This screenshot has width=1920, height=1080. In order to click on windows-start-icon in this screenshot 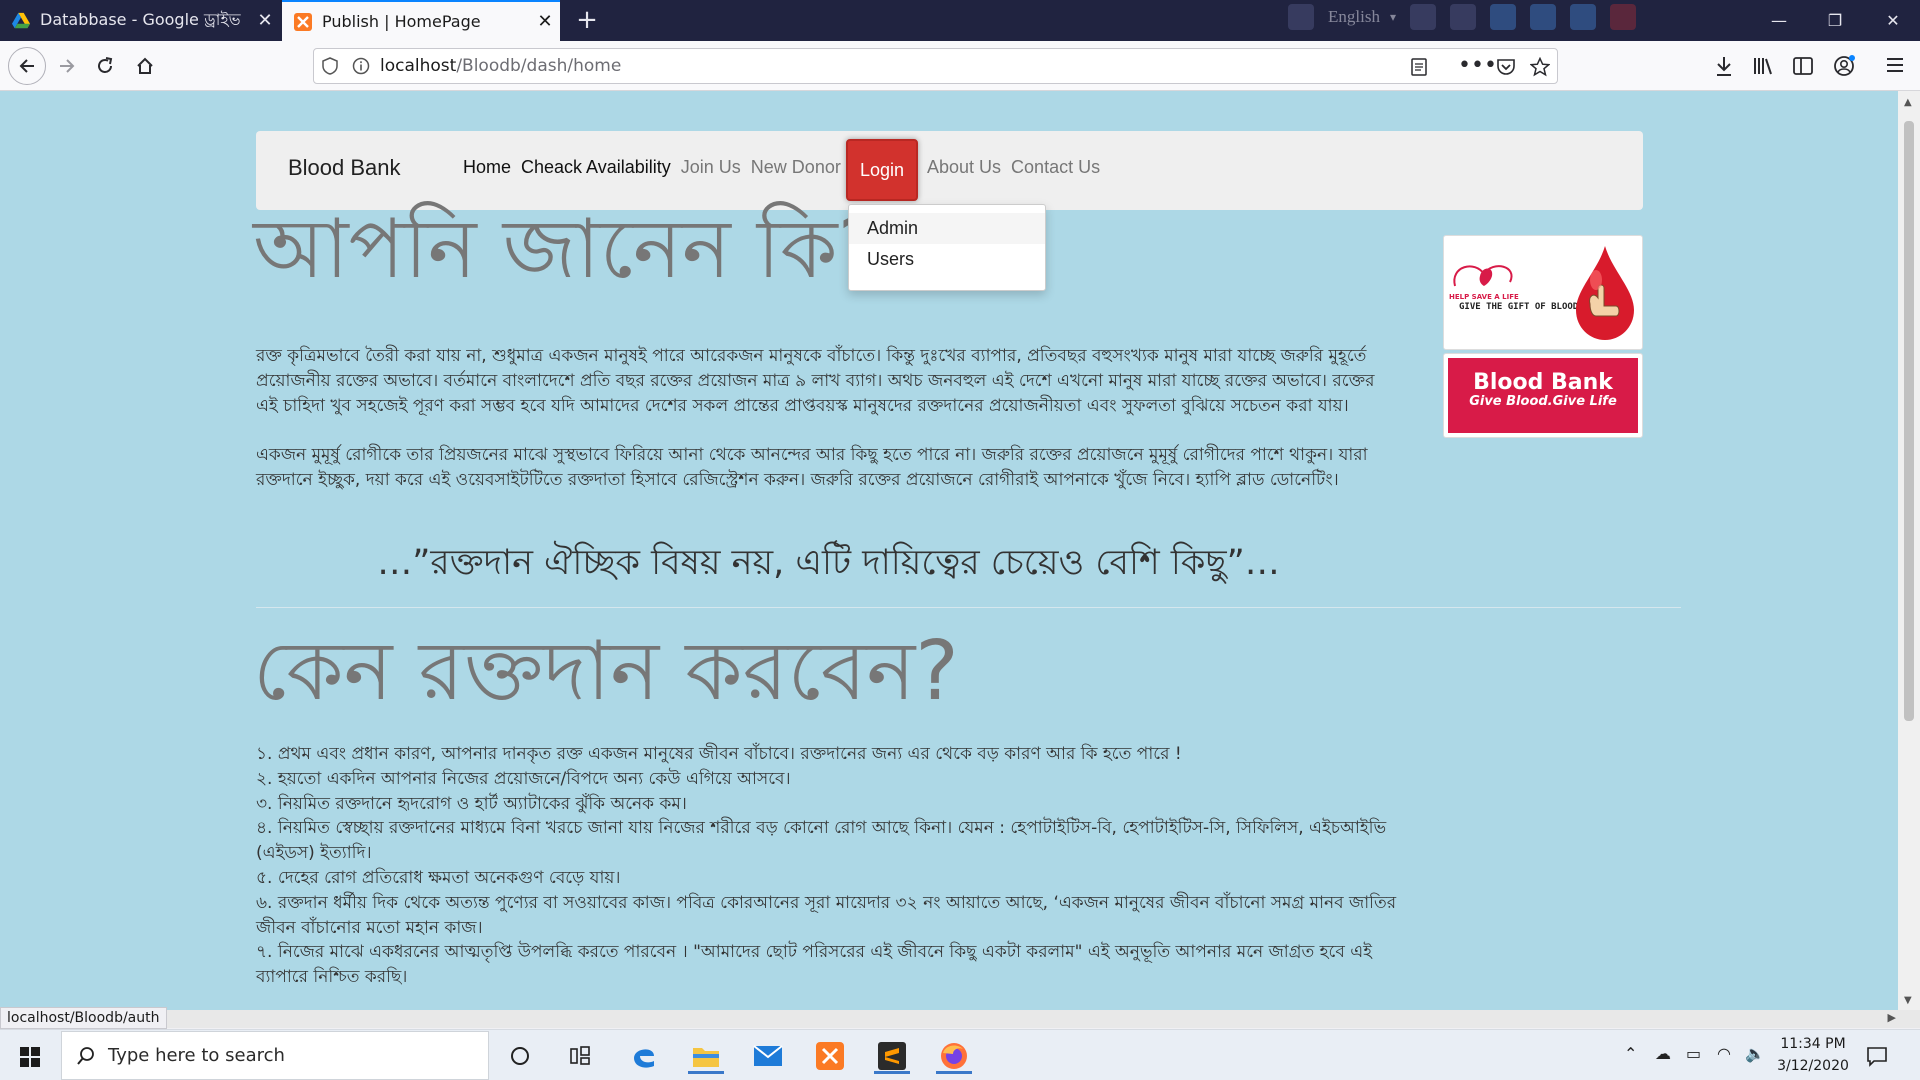, I will do `click(30, 1057)`.